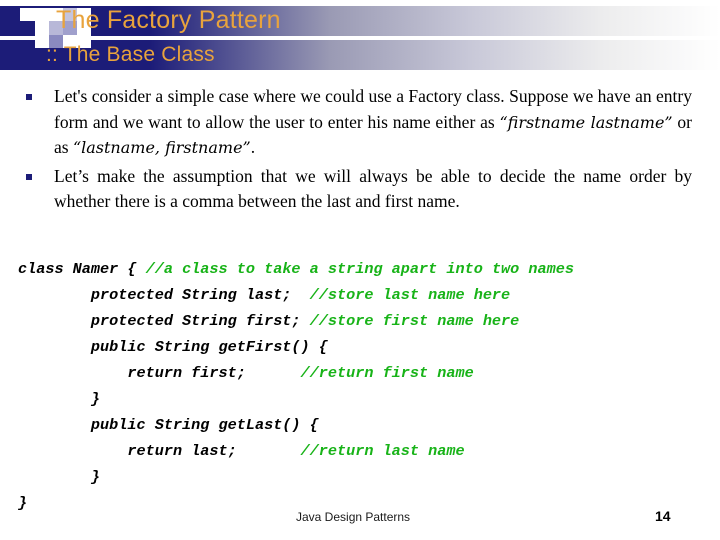 This screenshot has height=540, width=720. I want to click on emphasized-phrase: “firstname lastname”, so click(586, 122).